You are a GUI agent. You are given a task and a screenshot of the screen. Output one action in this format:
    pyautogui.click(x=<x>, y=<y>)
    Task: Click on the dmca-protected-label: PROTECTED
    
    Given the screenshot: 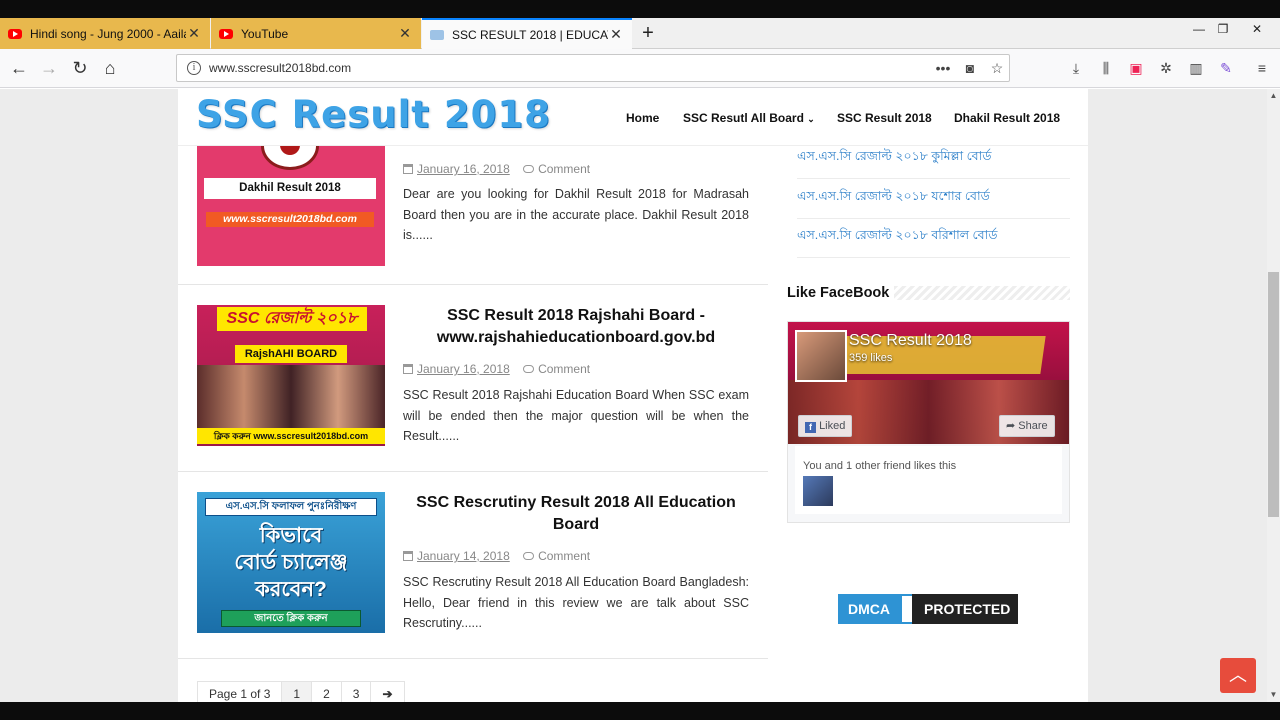 What is the action you would take?
    pyautogui.click(x=965, y=609)
    